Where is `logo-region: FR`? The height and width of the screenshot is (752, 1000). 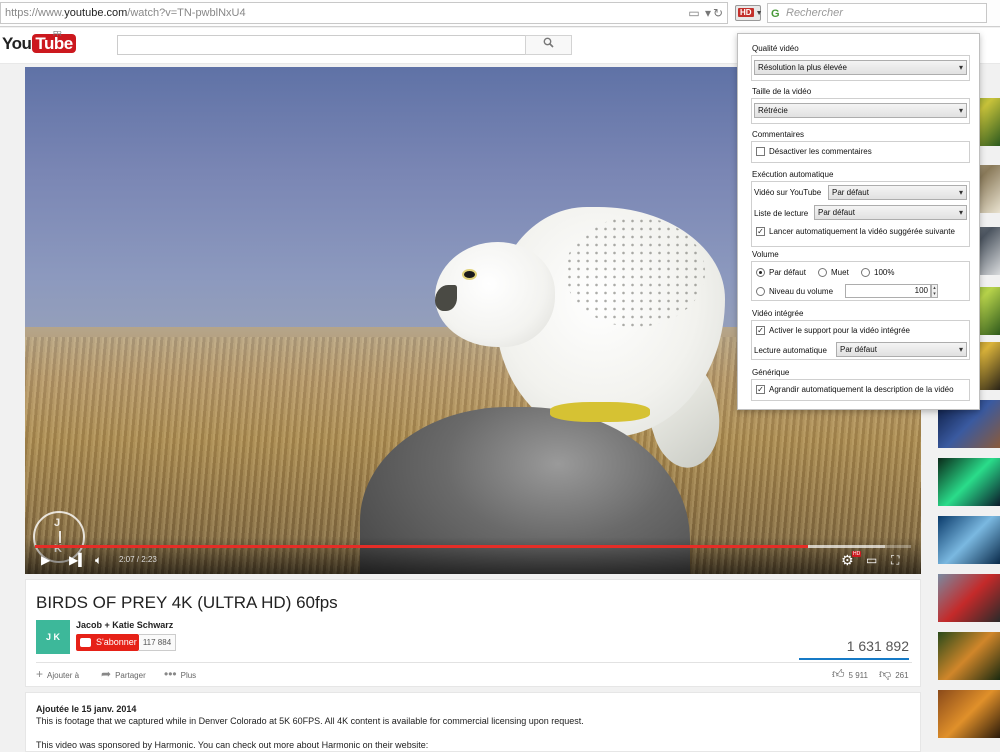 logo-region: FR is located at coordinates (57, 34).